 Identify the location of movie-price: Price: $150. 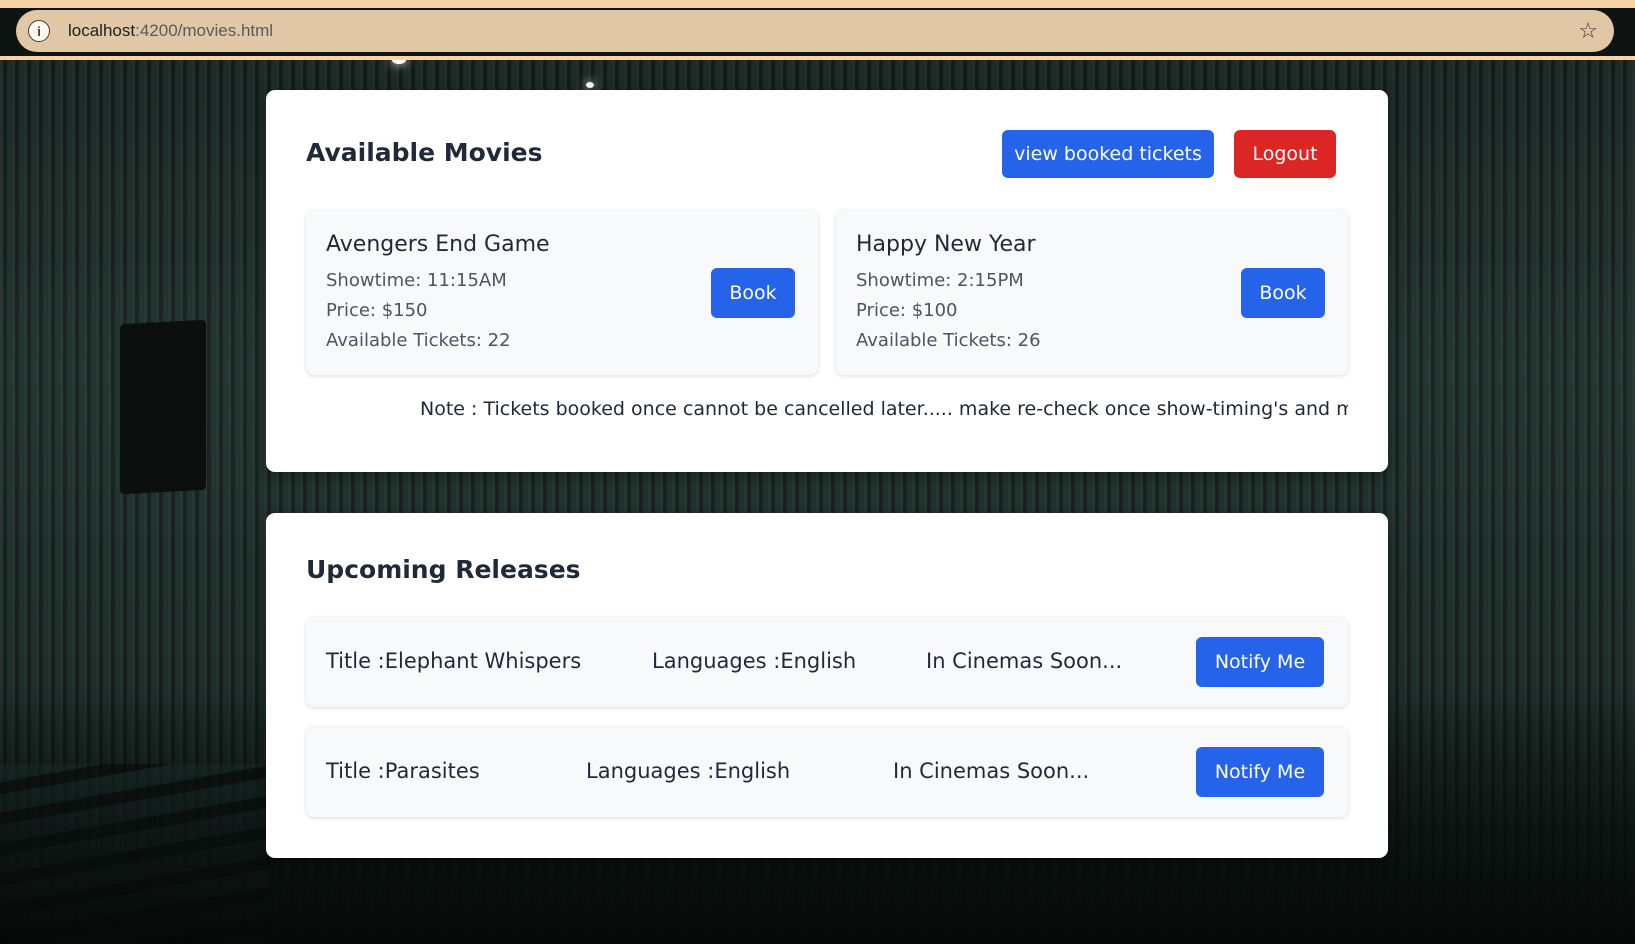
(377, 310).